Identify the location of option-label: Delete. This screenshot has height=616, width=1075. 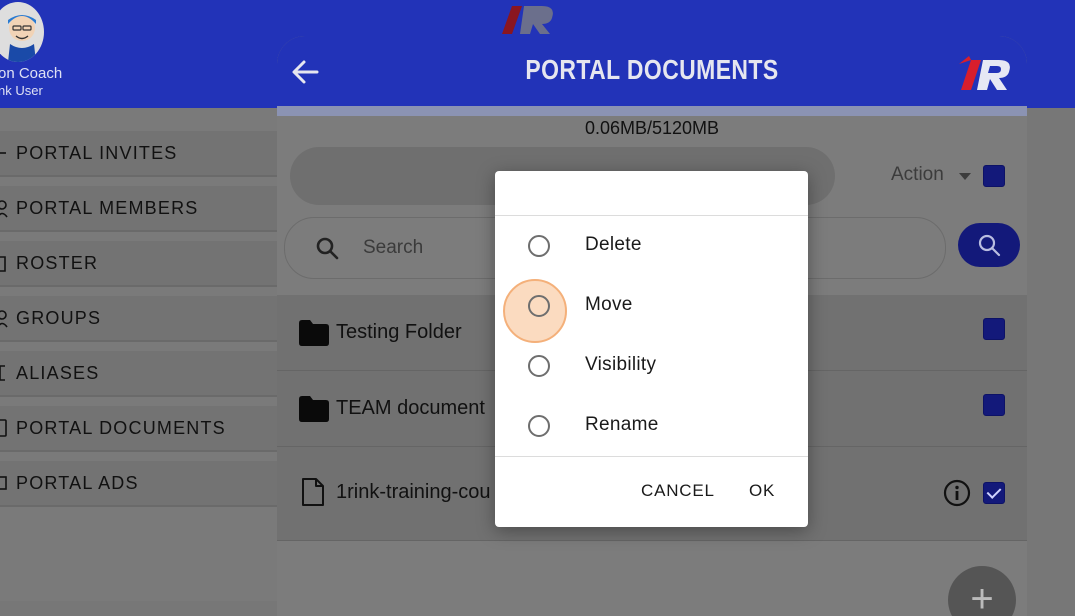
(613, 244).